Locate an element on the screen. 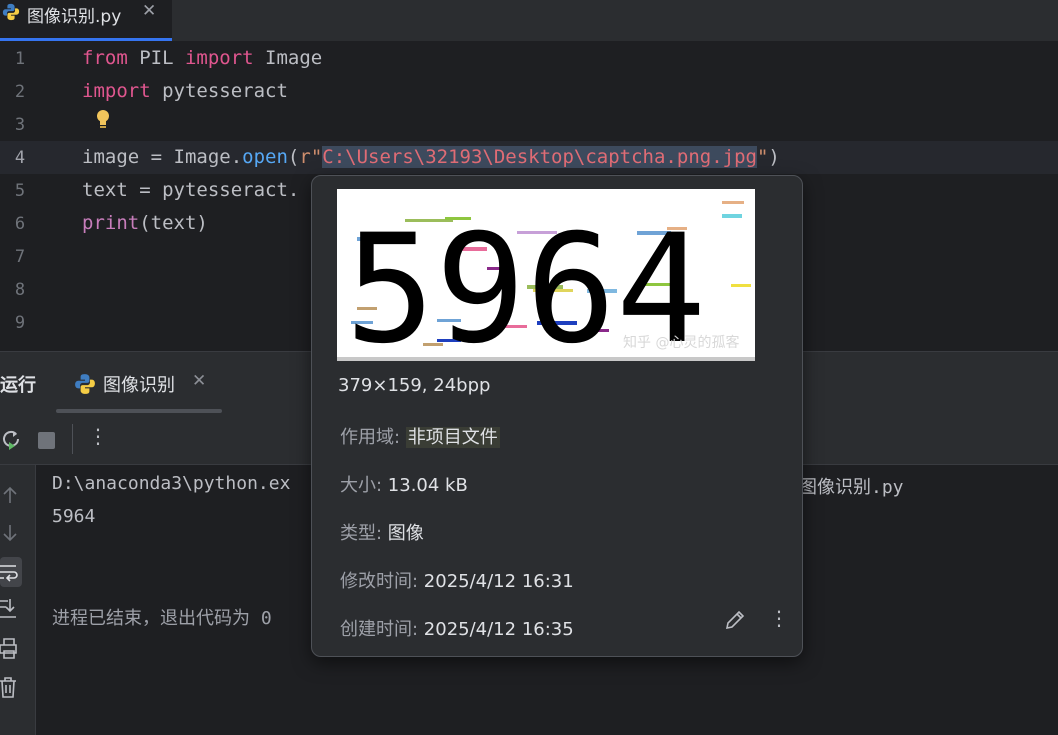  active-tab-indicator is located at coordinates (86, 39).